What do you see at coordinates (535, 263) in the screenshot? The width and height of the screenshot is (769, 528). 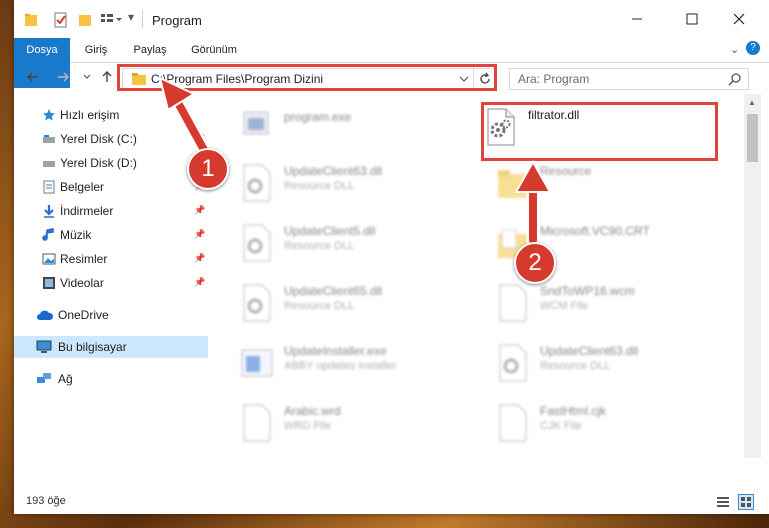 I see `step-2-badge: 2` at bounding box center [535, 263].